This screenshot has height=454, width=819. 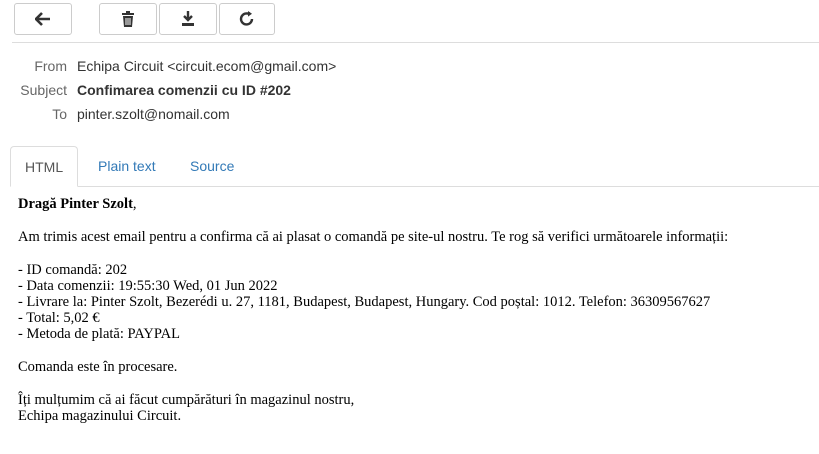 What do you see at coordinates (50, 66) in the screenshot?
I see `from-label: From` at bounding box center [50, 66].